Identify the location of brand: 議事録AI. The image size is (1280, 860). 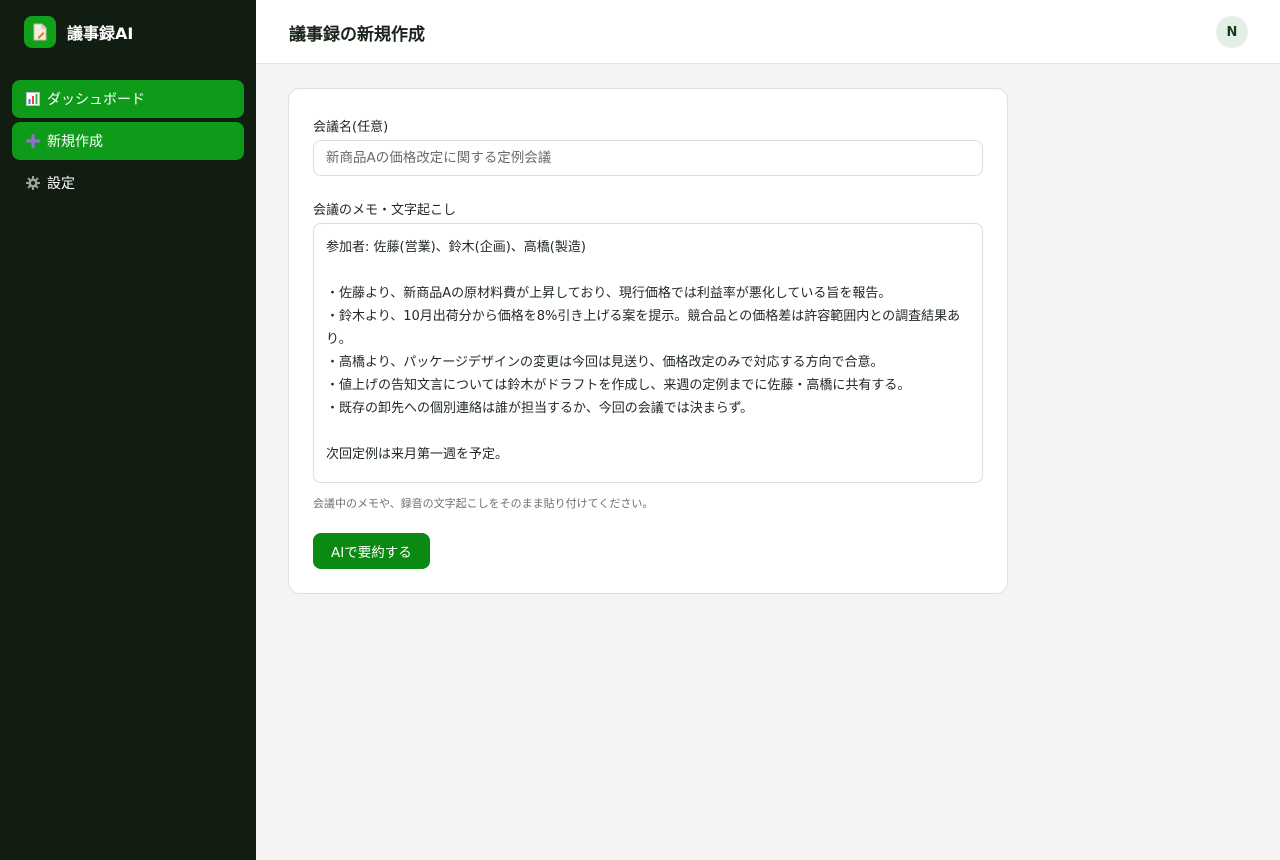
(78, 32).